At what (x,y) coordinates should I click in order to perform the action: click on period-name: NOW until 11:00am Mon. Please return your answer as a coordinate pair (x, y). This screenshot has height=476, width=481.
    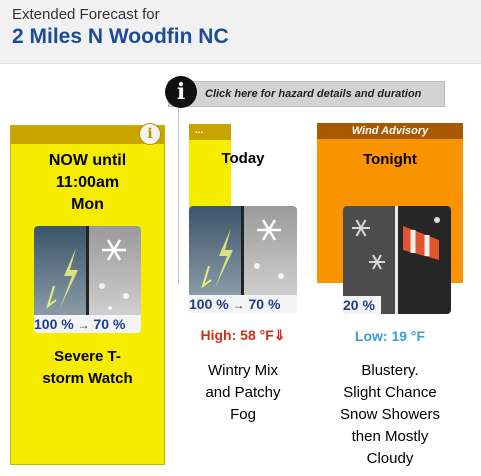
    Looking at the image, I should click on (87, 182).